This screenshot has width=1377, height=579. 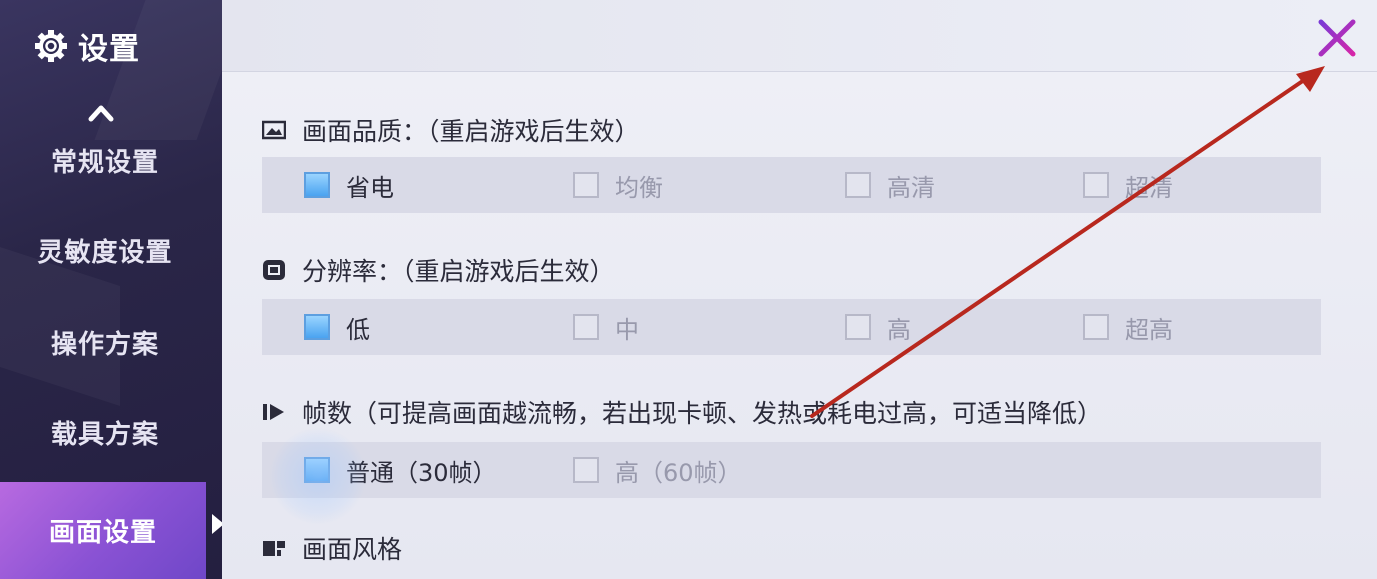 I want to click on option-fps-high: 高（60帧）, so click(x=657, y=470).